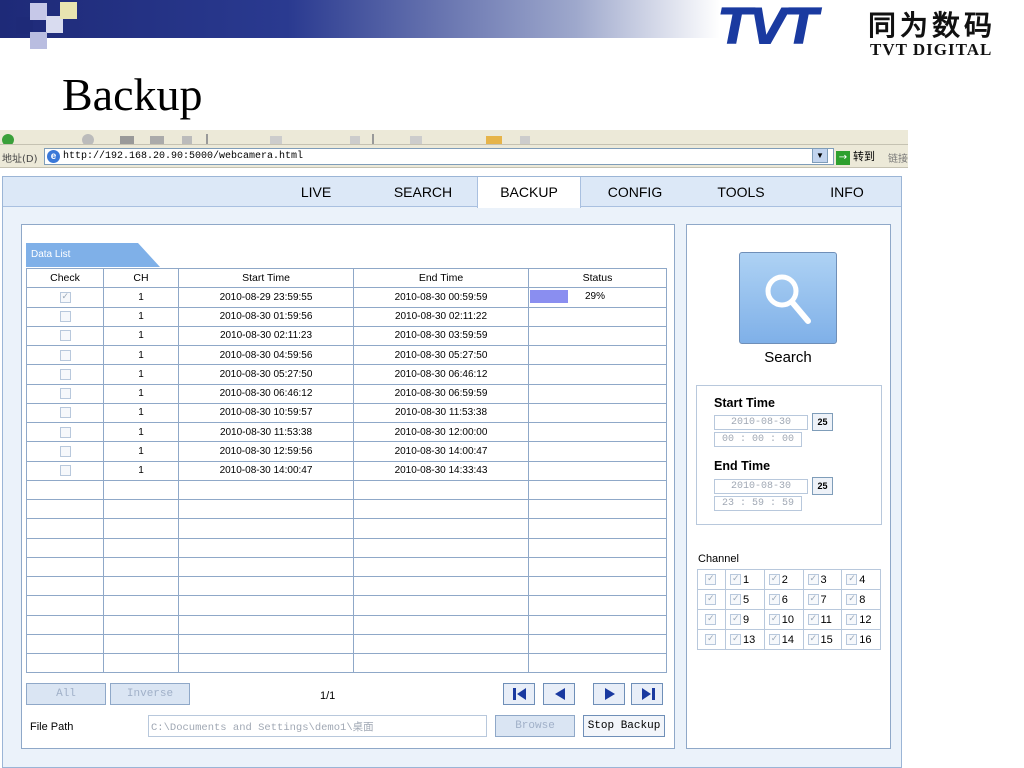 The width and height of the screenshot is (1024, 768). What do you see at coordinates (559, 694) in the screenshot?
I see `previous-page-button` at bounding box center [559, 694].